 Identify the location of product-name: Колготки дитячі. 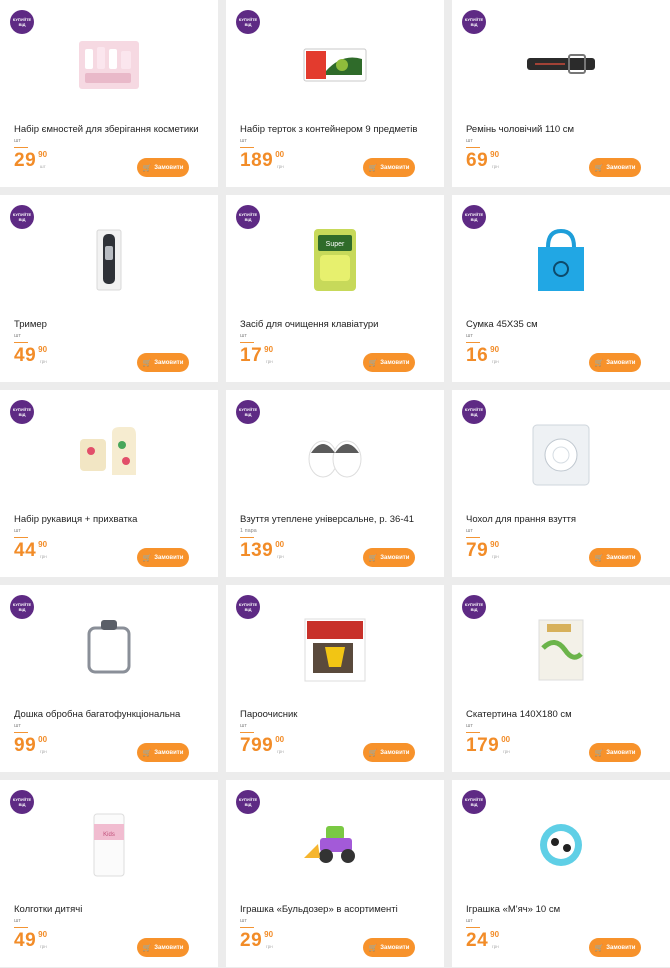
(111, 909).